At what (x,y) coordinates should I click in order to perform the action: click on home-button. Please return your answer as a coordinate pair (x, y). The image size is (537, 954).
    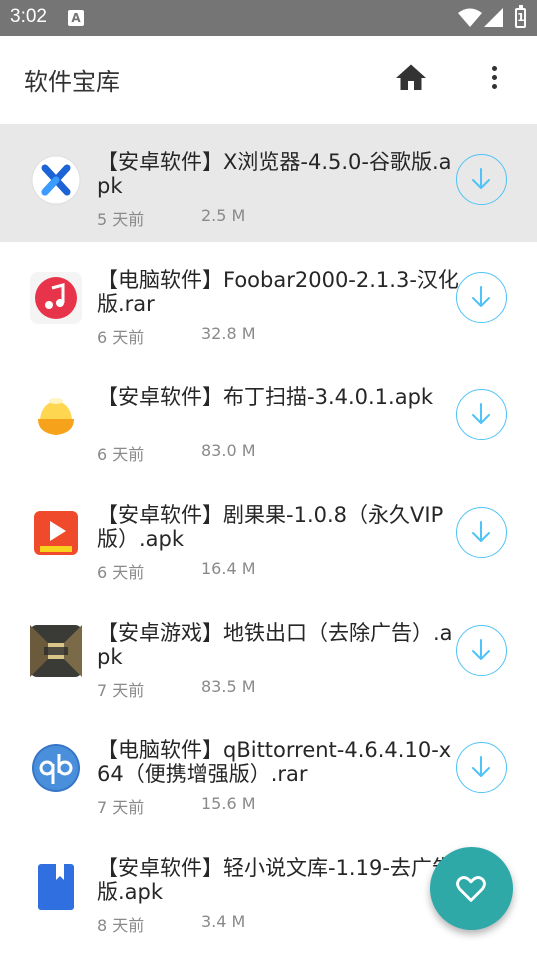
    Looking at the image, I should click on (411, 78).